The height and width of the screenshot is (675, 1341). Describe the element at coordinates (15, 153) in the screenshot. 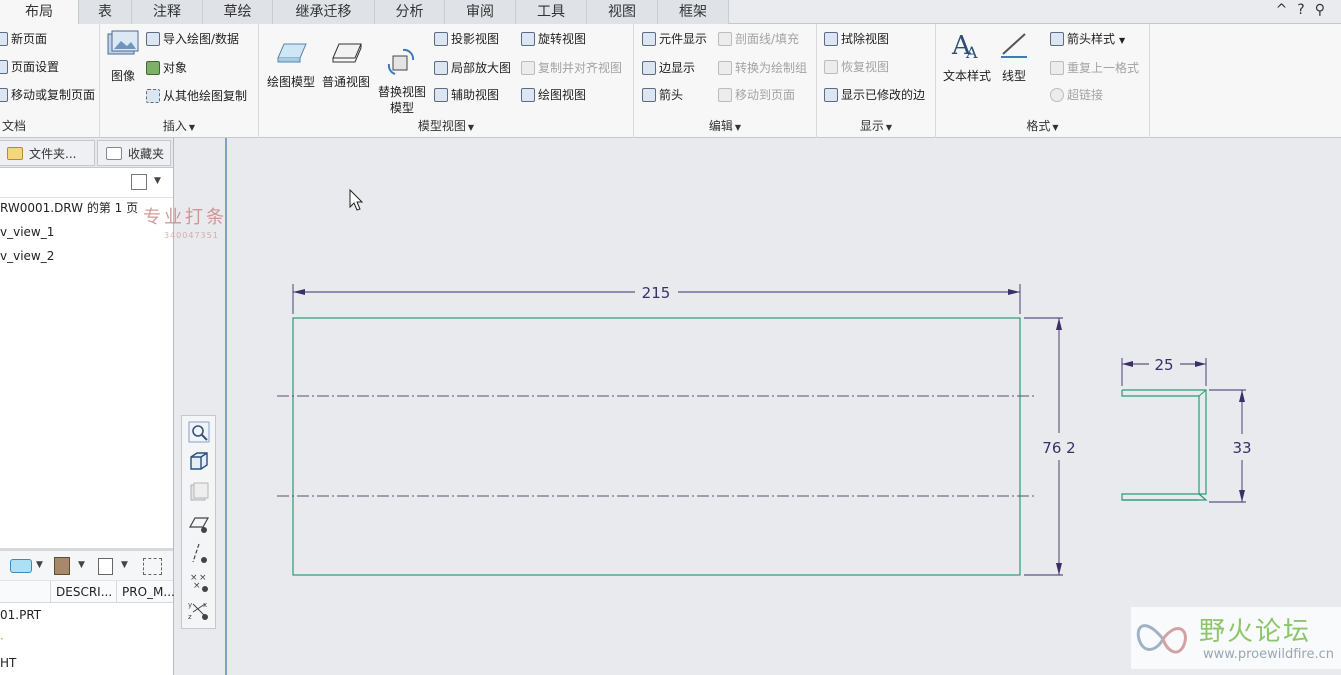

I see `folder-icon` at that location.